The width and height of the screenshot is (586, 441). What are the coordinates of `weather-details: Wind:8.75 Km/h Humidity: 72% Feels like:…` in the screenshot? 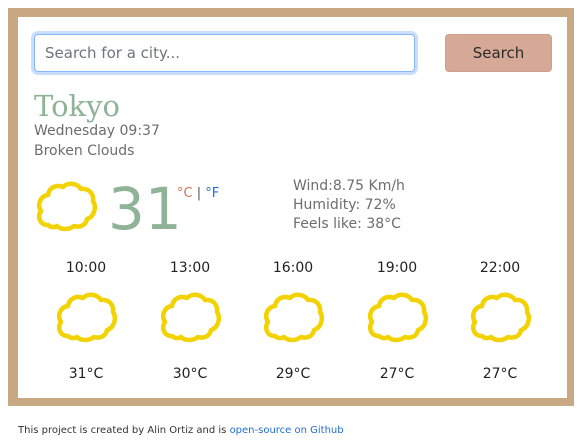 It's located at (349, 205).